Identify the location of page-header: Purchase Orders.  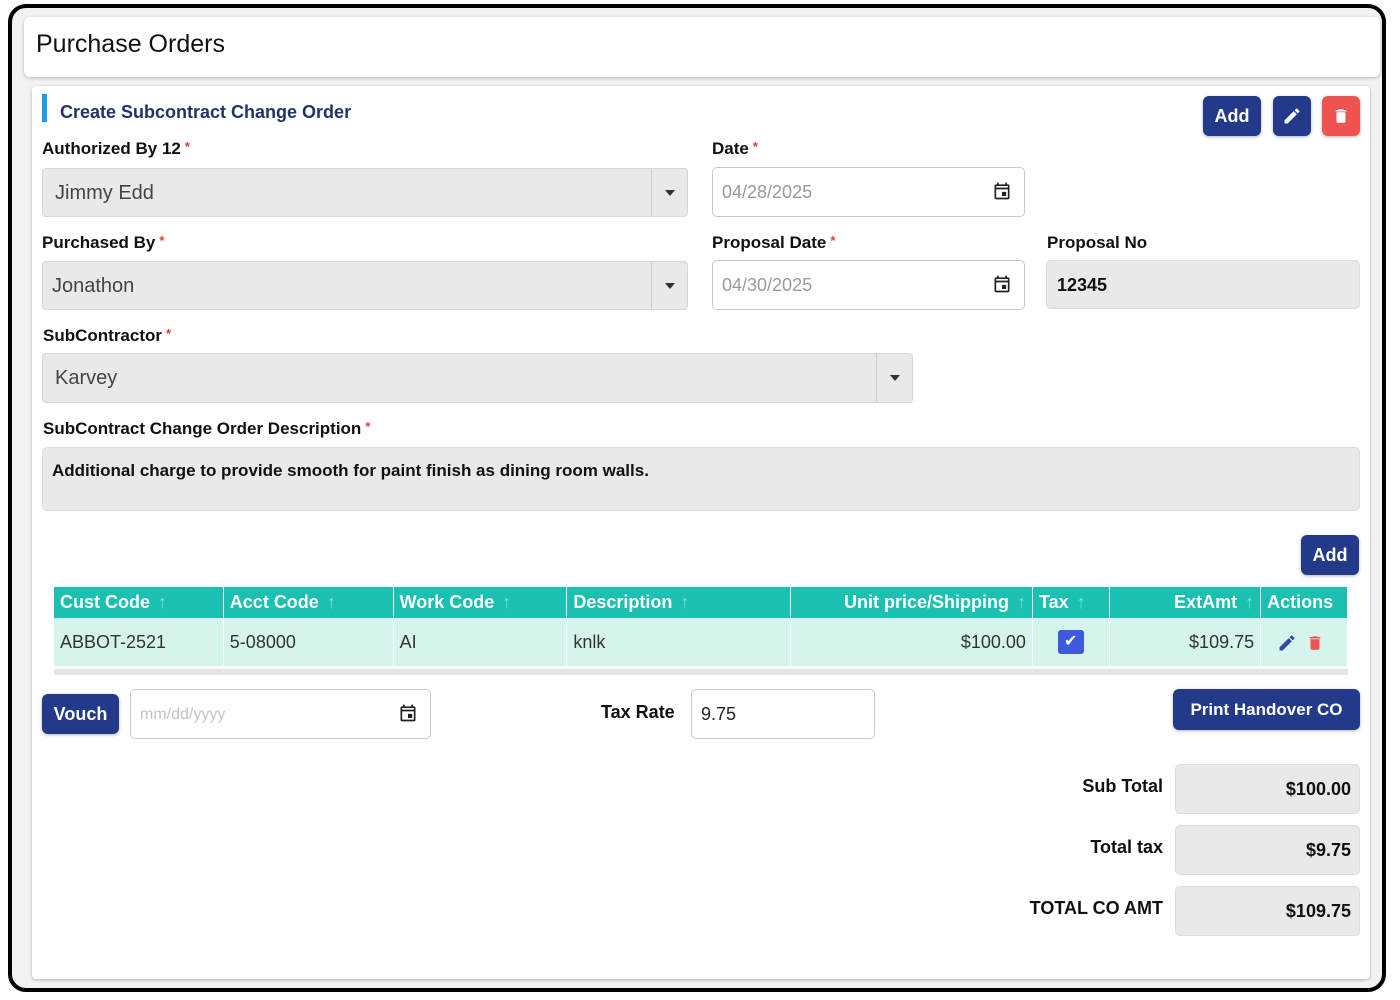
(702, 47).